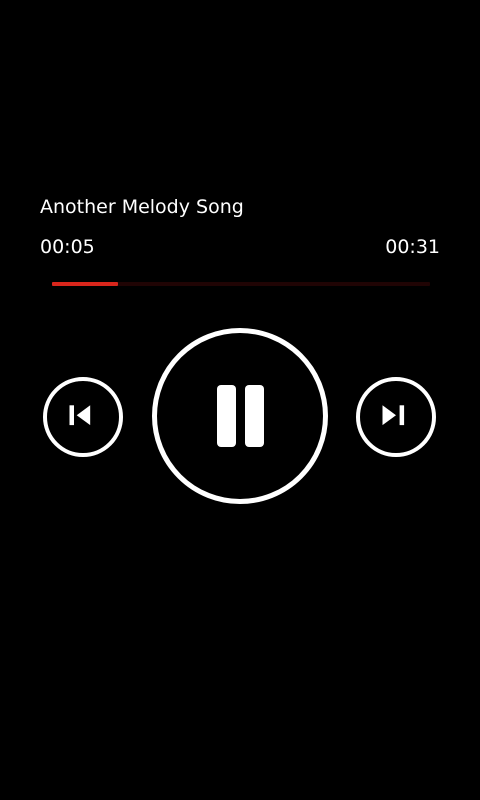  I want to click on next-button, so click(396, 417).